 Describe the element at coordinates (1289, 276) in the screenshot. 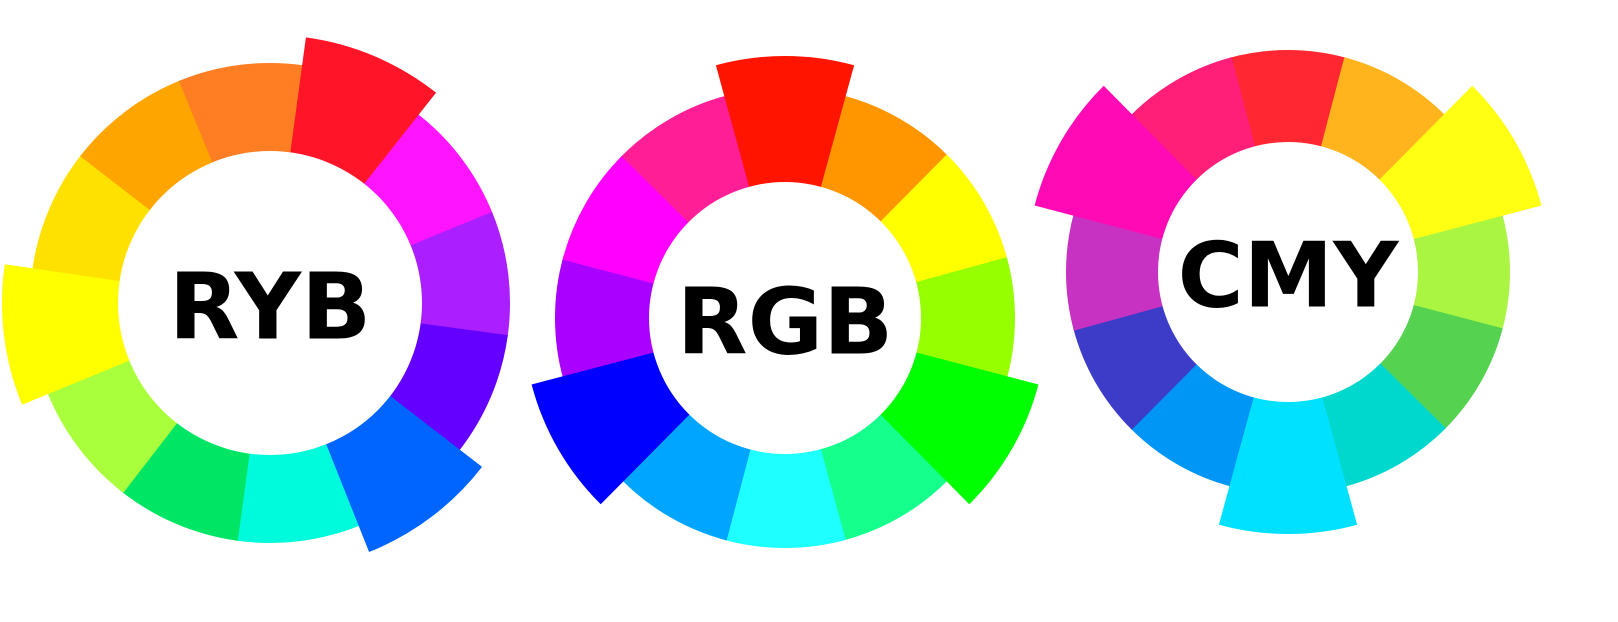

I see `cmy-wheel-label: CMY` at that location.